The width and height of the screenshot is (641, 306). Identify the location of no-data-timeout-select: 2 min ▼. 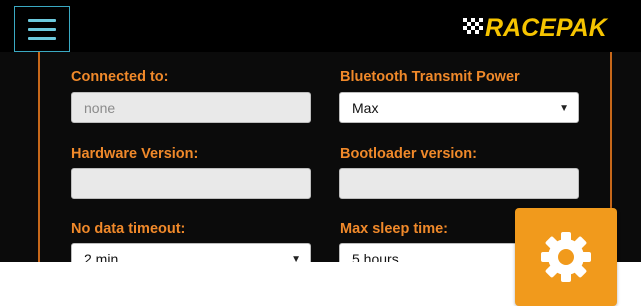
(191, 252).